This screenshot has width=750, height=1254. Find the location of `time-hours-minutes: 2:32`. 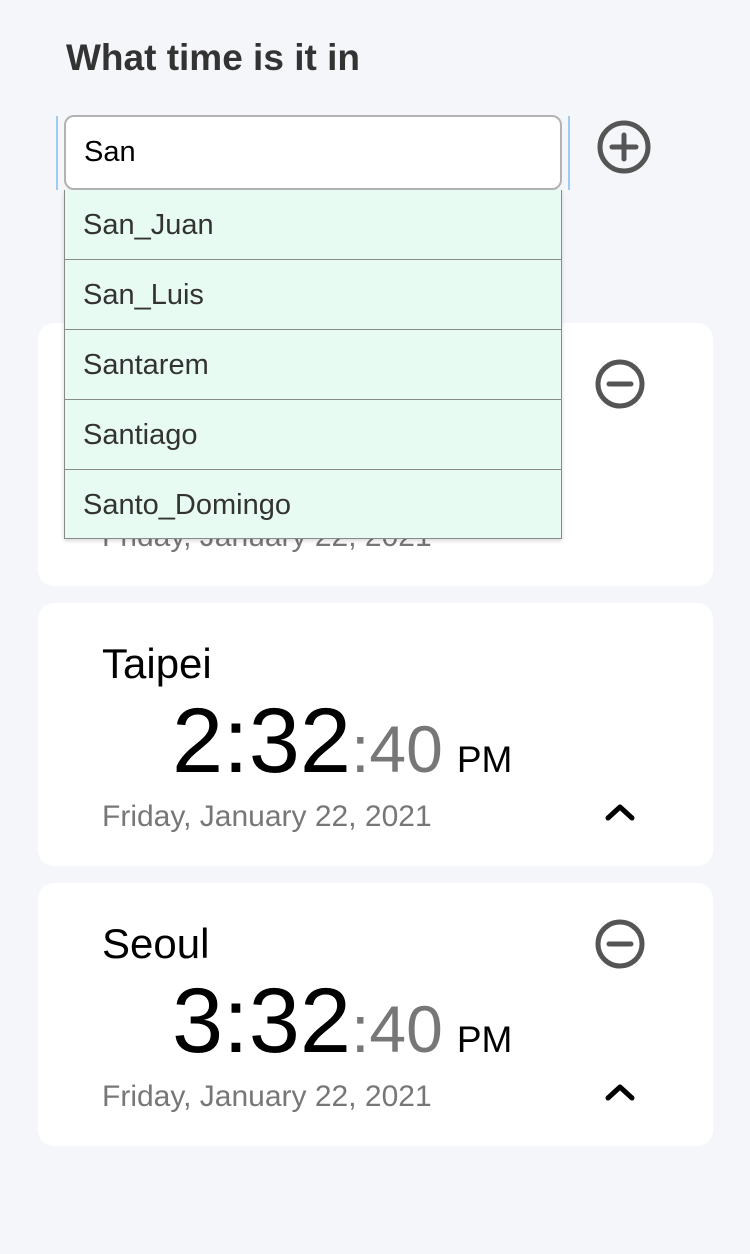

time-hours-minutes: 2:32 is located at coordinates (262, 741).